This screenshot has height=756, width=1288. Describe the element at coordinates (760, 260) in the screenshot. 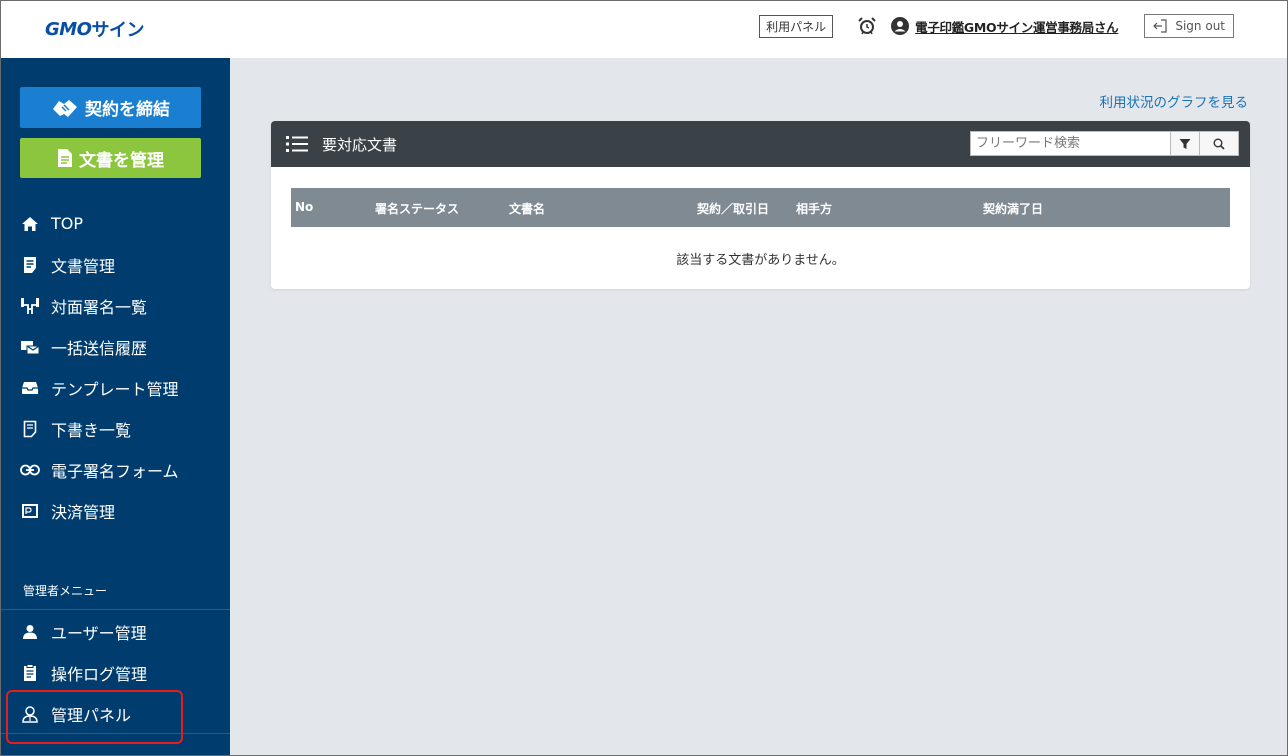

I see `empty-message: 該当する文書がありません。` at that location.